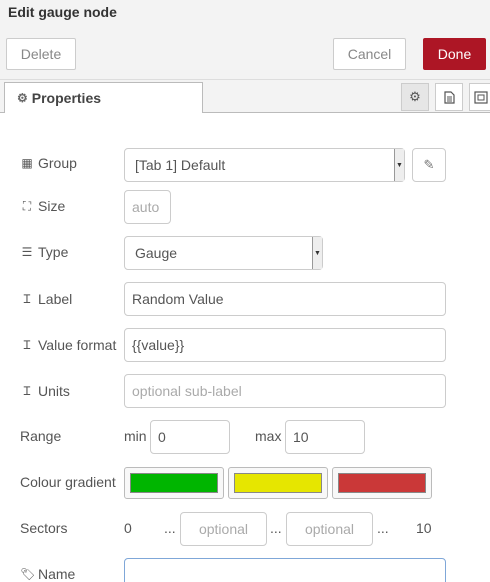 Image resolution: width=490 pixels, height=582 pixels. I want to click on type-select: Gauge ▼, so click(223, 253).